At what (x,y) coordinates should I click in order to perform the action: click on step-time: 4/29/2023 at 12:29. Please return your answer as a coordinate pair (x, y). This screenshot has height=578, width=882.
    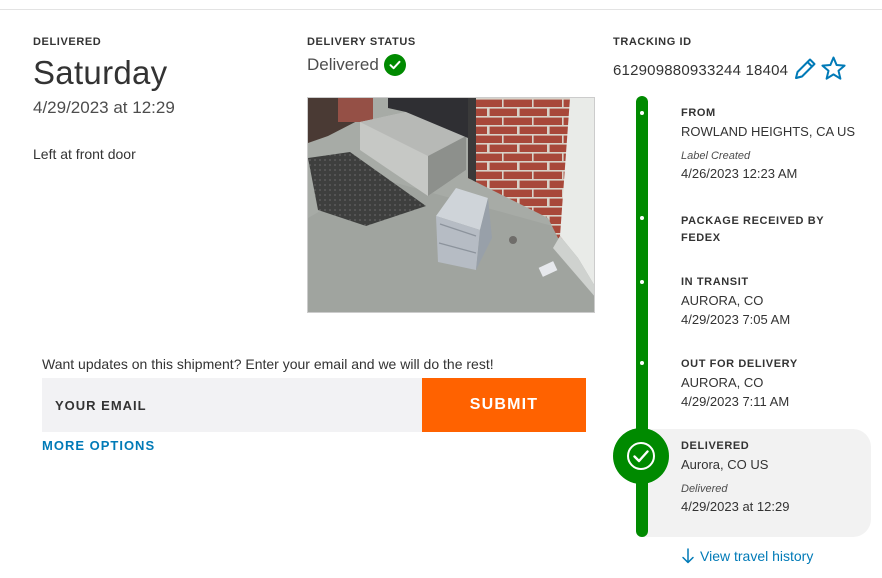
    Looking at the image, I should click on (735, 506).